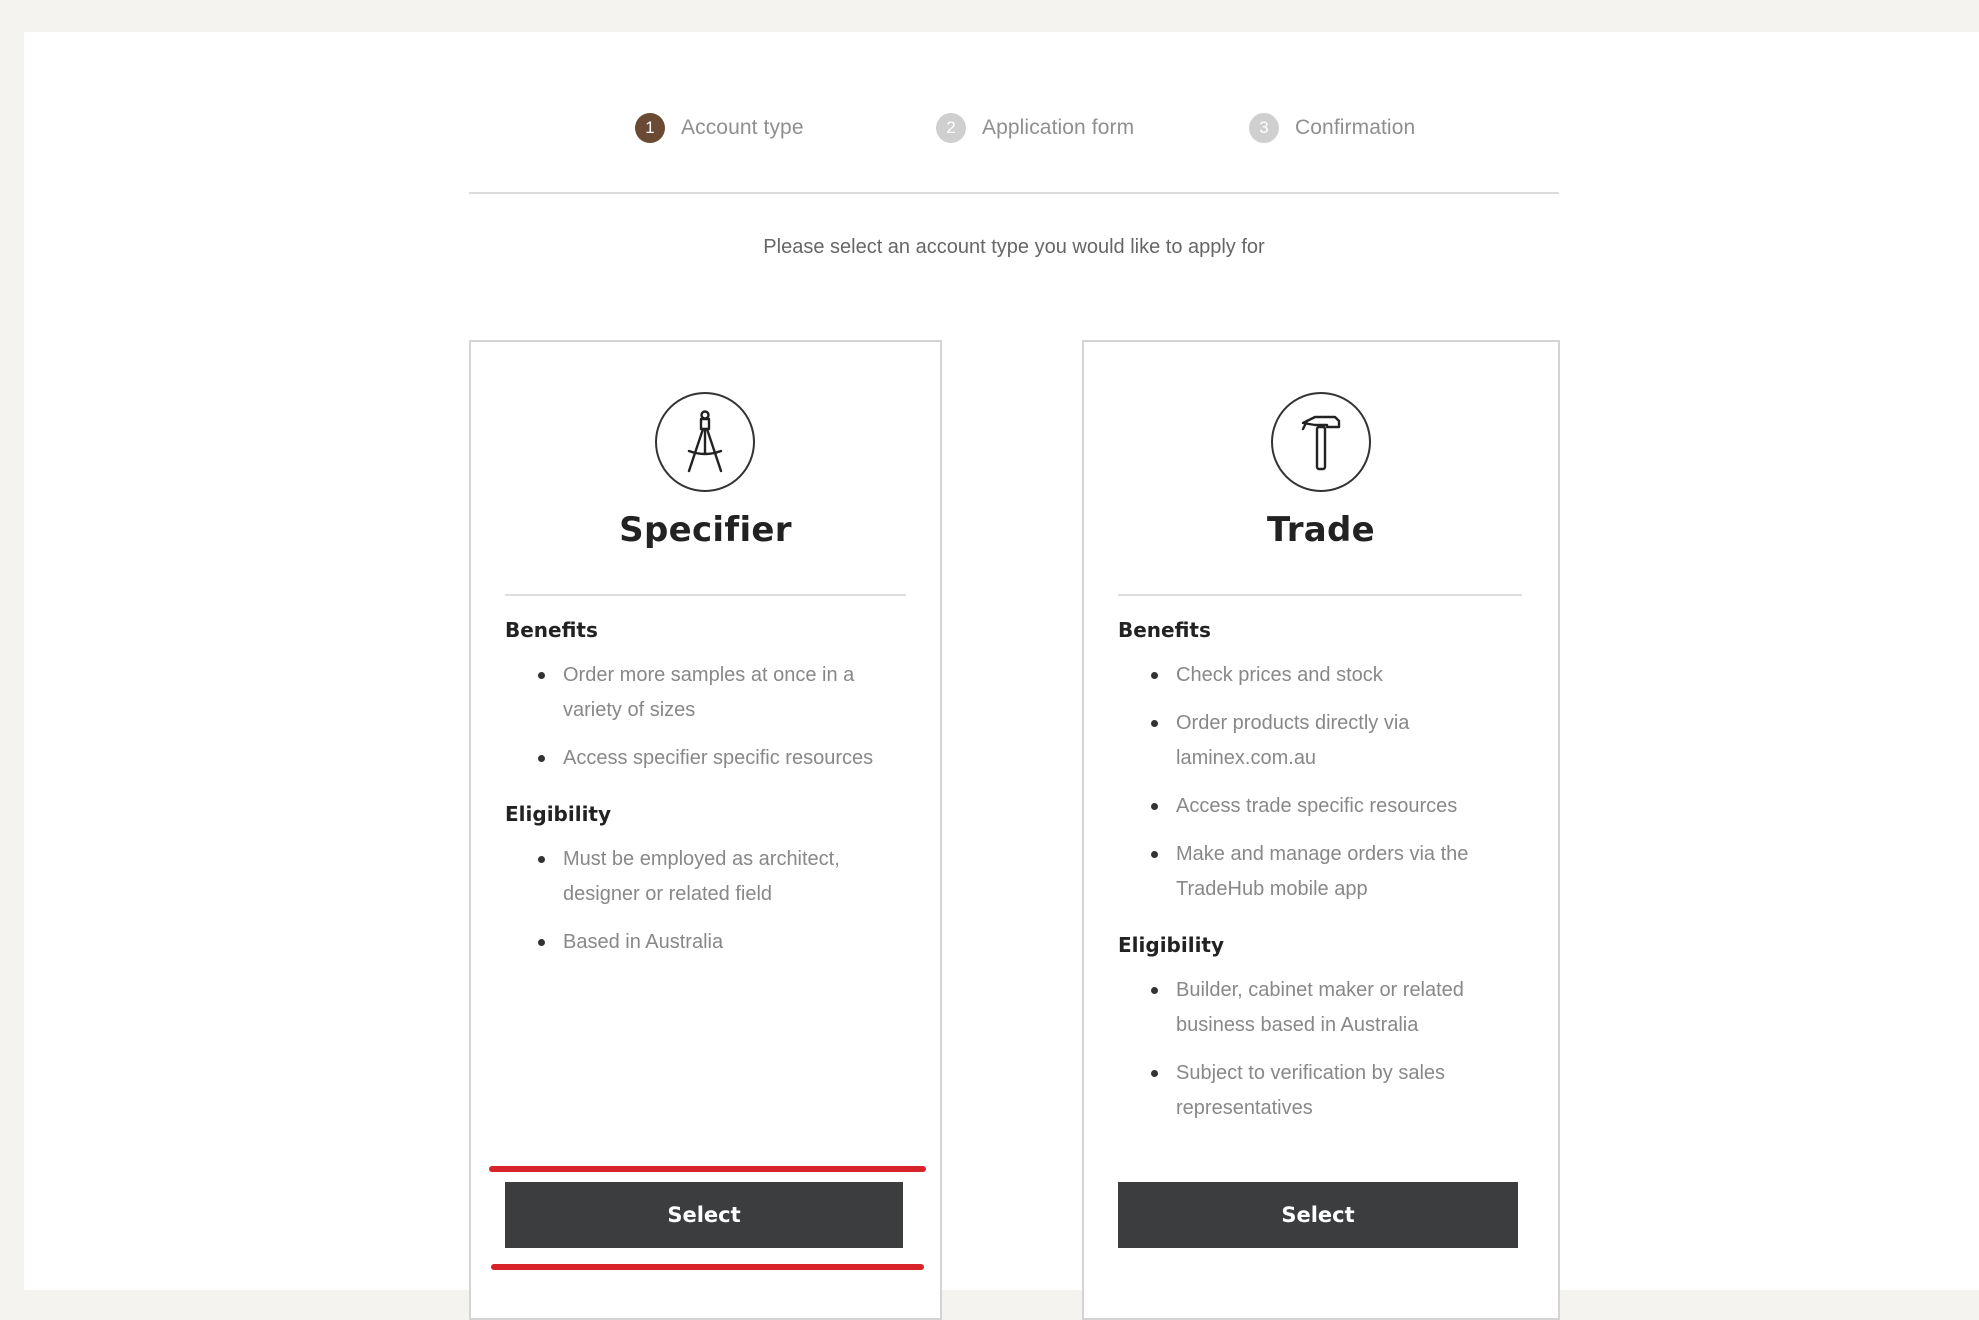 This screenshot has height=1320, width=1979. I want to click on highlight-line-top, so click(707, 1169).